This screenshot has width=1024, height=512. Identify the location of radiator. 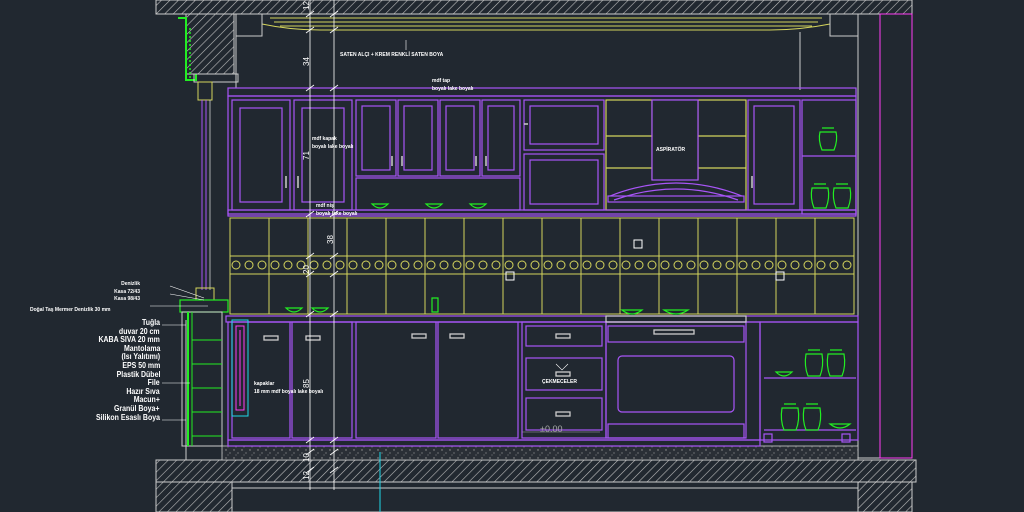
(240, 368).